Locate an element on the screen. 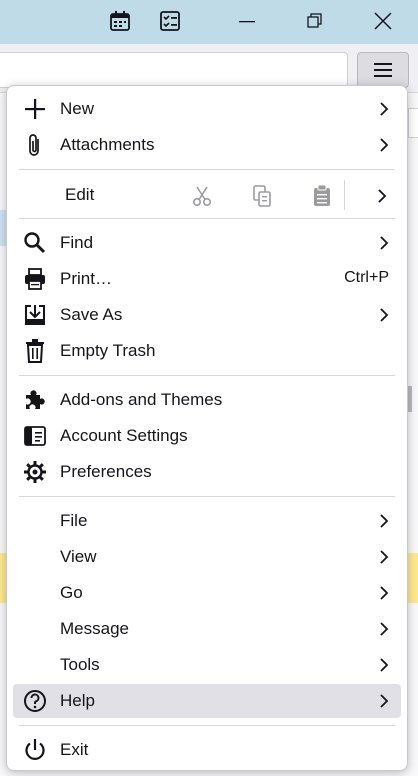  search-bar is located at coordinates (174, 70).